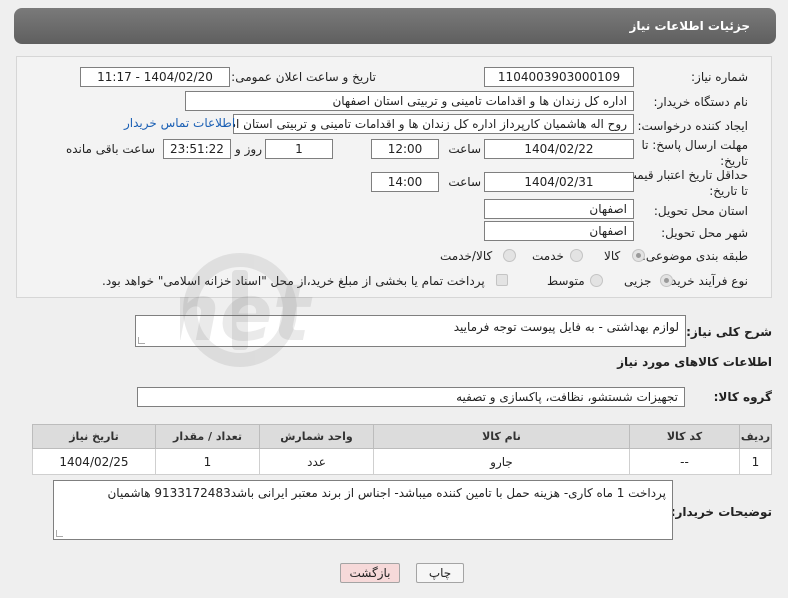 The width and height of the screenshot is (788, 598). I want to click on process-minor-label: جزیی, so click(638, 281).